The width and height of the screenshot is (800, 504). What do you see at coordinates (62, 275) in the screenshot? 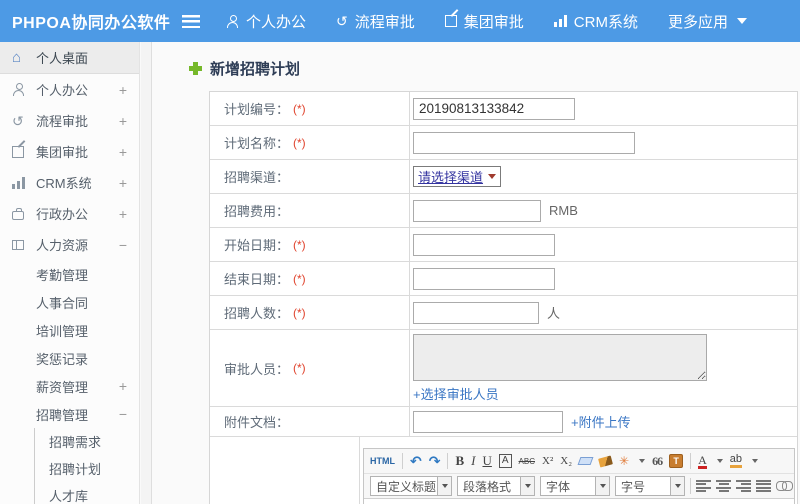
I see `subitem-label: 考勤管理` at bounding box center [62, 275].